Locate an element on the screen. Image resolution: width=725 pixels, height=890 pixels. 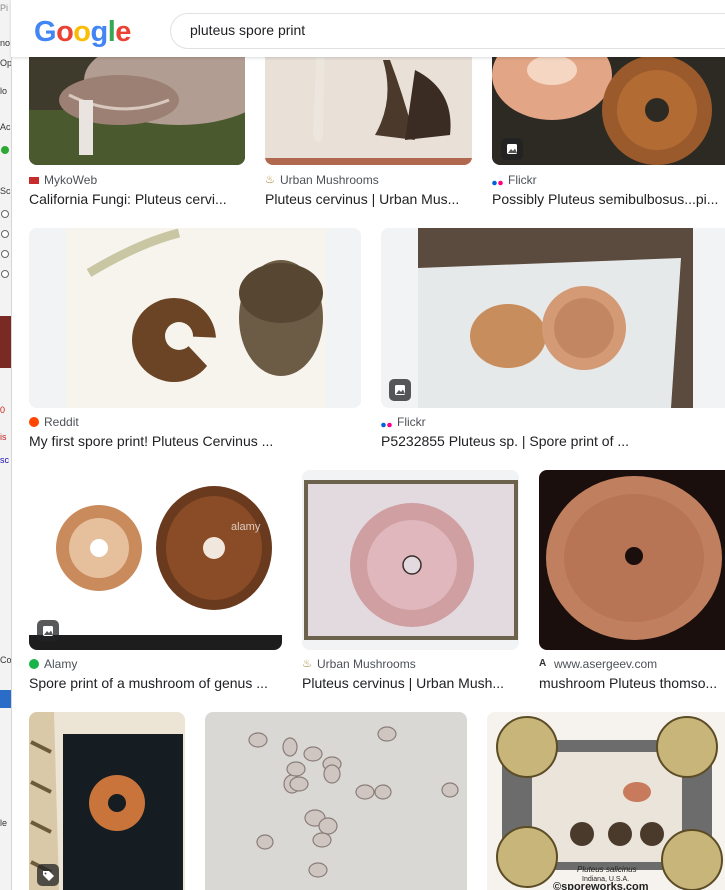
tag-icon is located at coordinates (48, 876).